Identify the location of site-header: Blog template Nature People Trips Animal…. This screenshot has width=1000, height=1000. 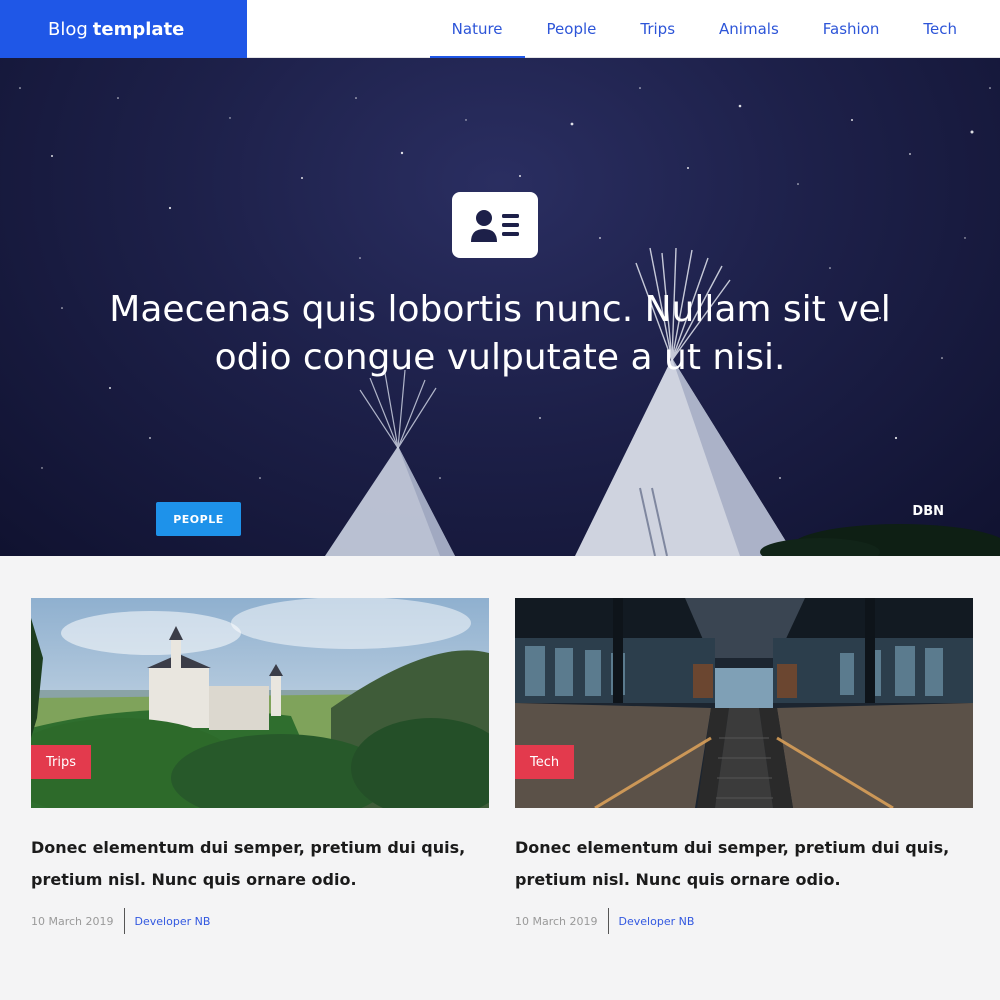
(500, 29).